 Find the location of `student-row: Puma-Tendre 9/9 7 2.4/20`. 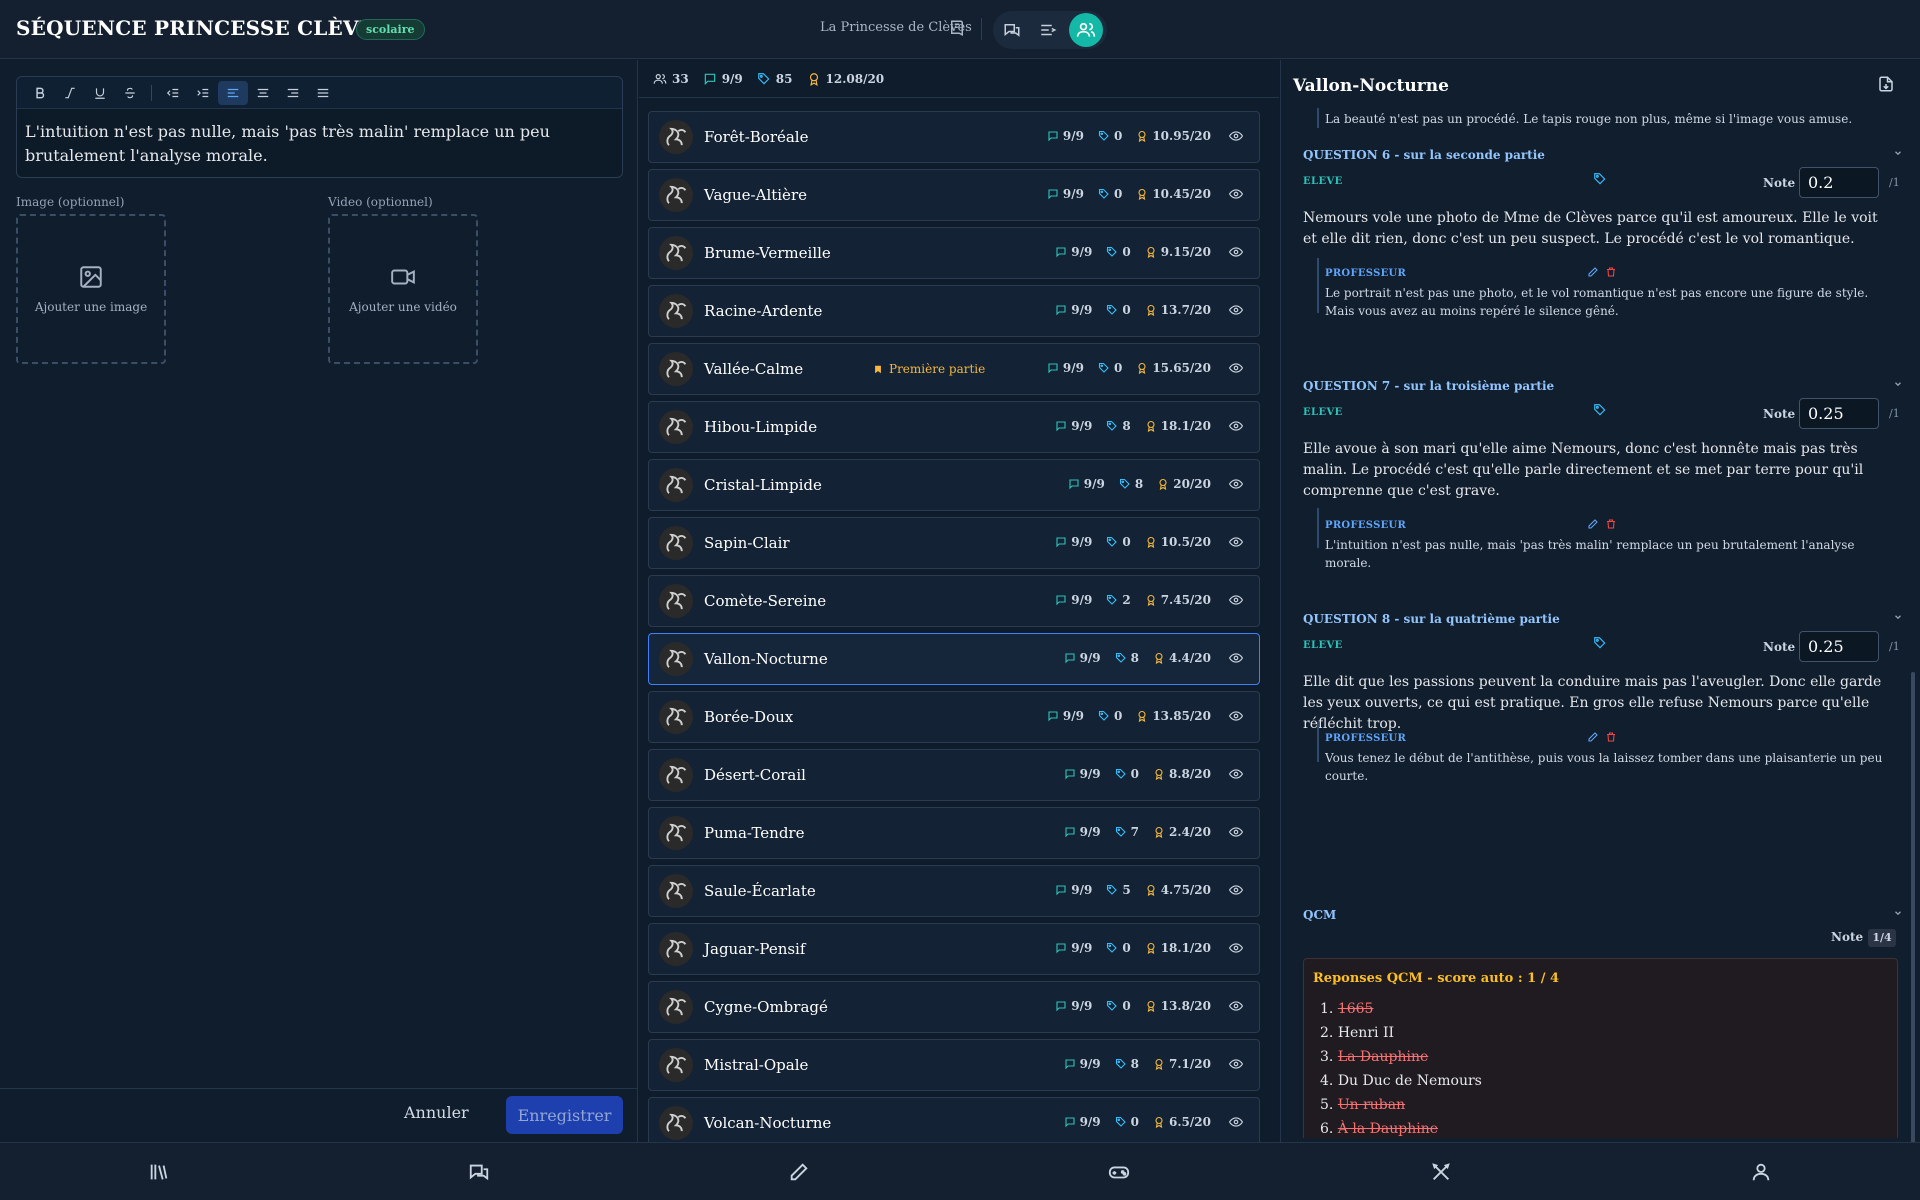

student-row: Puma-Tendre 9/9 7 2.4/20 is located at coordinates (954, 833).